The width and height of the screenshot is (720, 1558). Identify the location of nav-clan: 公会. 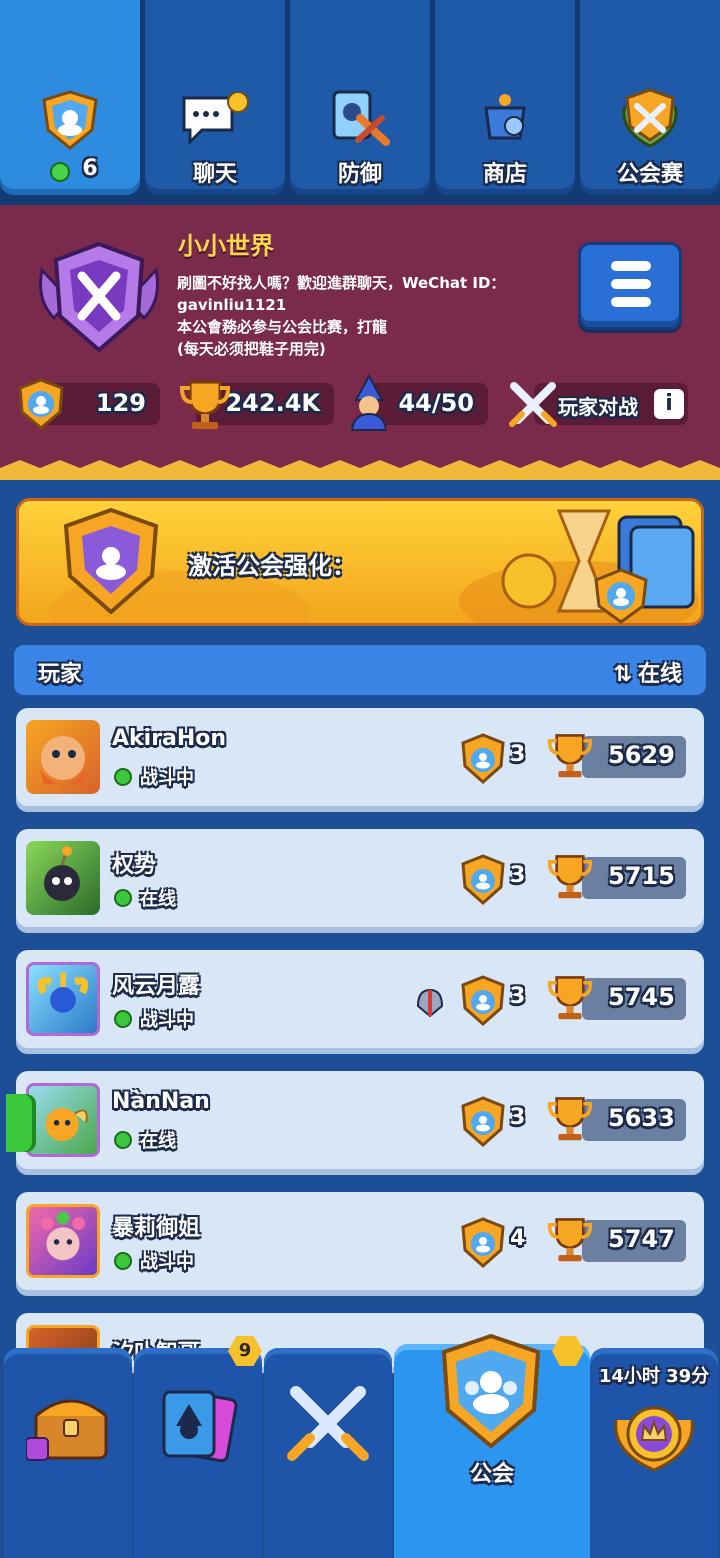
(492, 1445).